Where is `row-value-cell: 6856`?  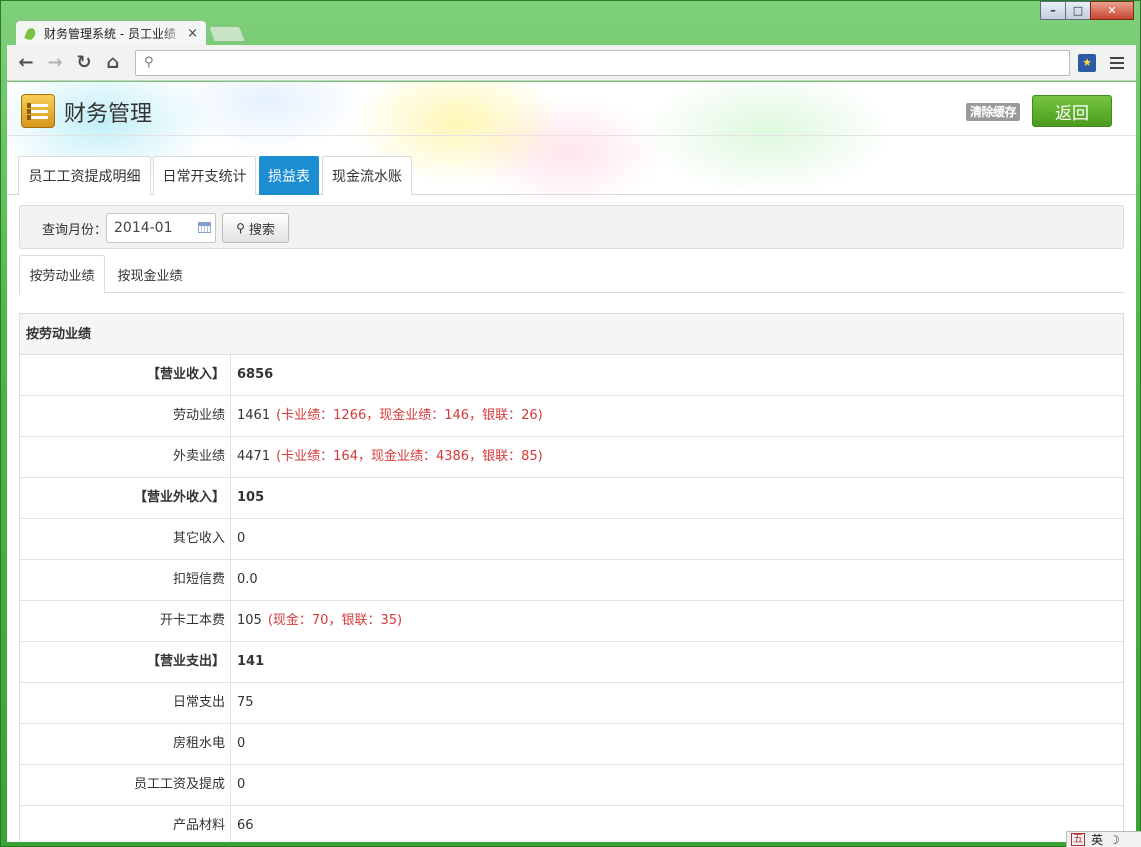
row-value-cell: 6856 is located at coordinates (252, 375).